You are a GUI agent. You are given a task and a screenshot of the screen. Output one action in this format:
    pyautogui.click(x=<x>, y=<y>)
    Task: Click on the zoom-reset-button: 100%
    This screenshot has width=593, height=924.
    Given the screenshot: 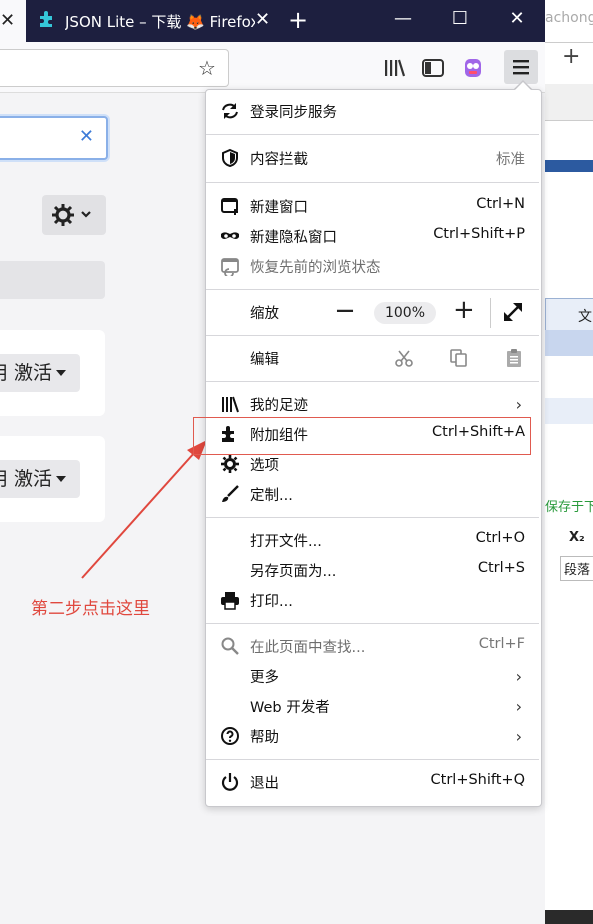 What is the action you would take?
    pyautogui.click(x=405, y=313)
    